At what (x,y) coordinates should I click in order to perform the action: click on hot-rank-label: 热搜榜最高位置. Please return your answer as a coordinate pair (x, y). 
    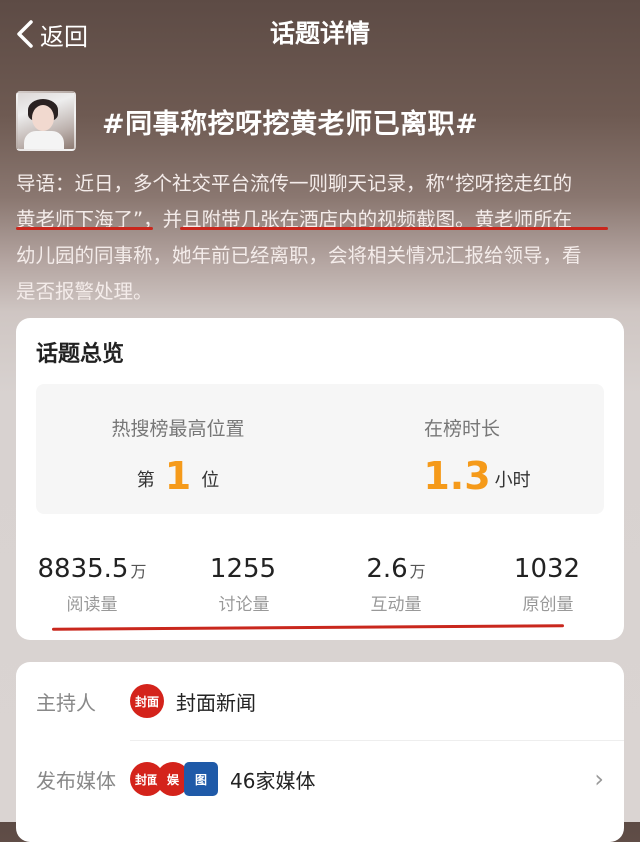
    Looking at the image, I should click on (178, 429).